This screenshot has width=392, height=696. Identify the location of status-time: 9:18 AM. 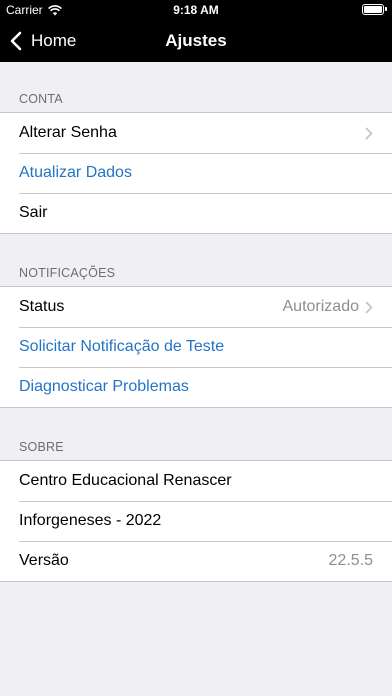
(196, 10).